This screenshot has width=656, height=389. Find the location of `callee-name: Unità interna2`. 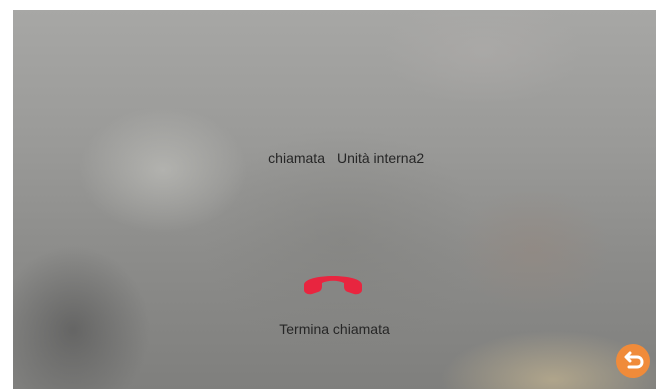

callee-name: Unità interna2 is located at coordinates (380, 158).